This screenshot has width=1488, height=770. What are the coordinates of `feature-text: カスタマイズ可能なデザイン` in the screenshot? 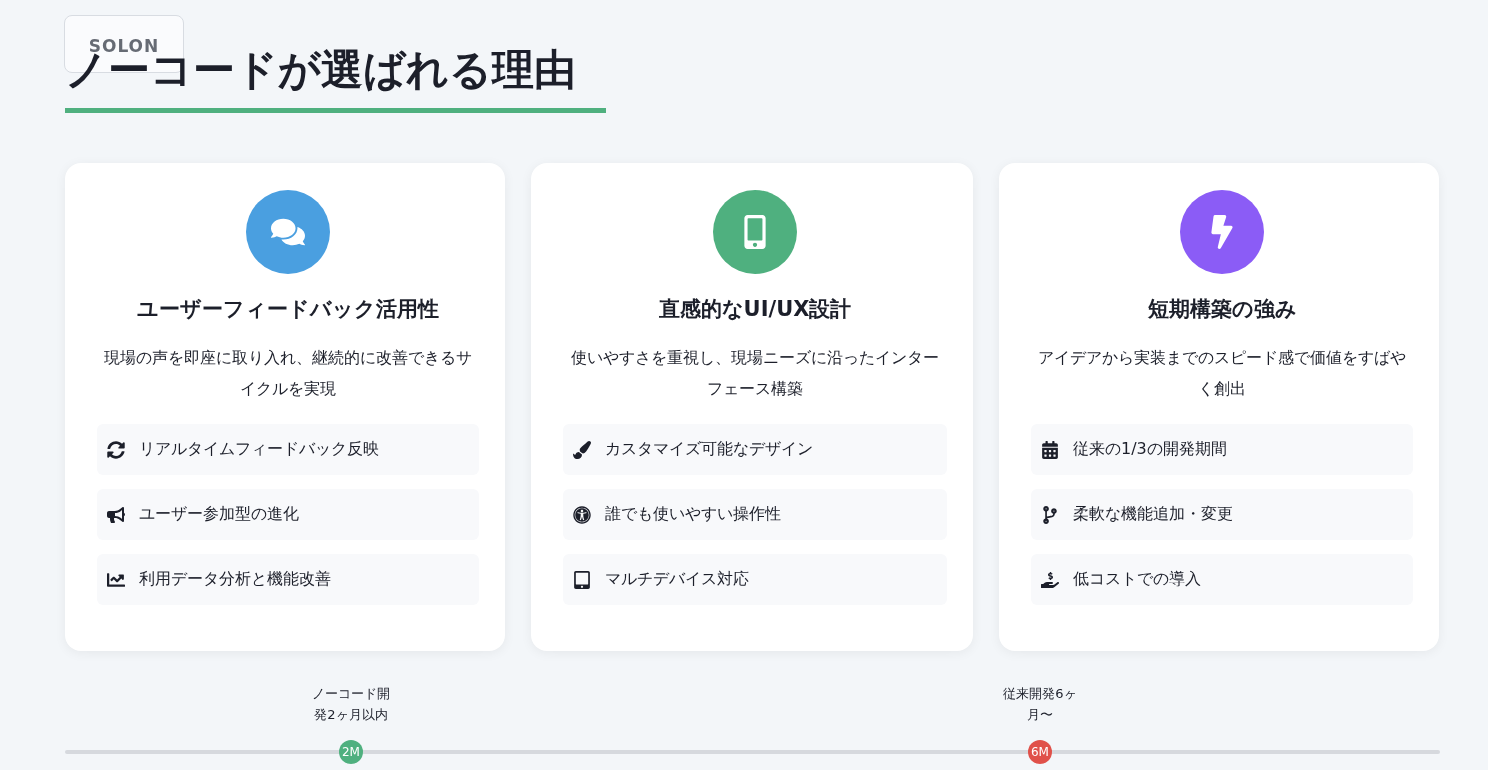 It's located at (709, 449).